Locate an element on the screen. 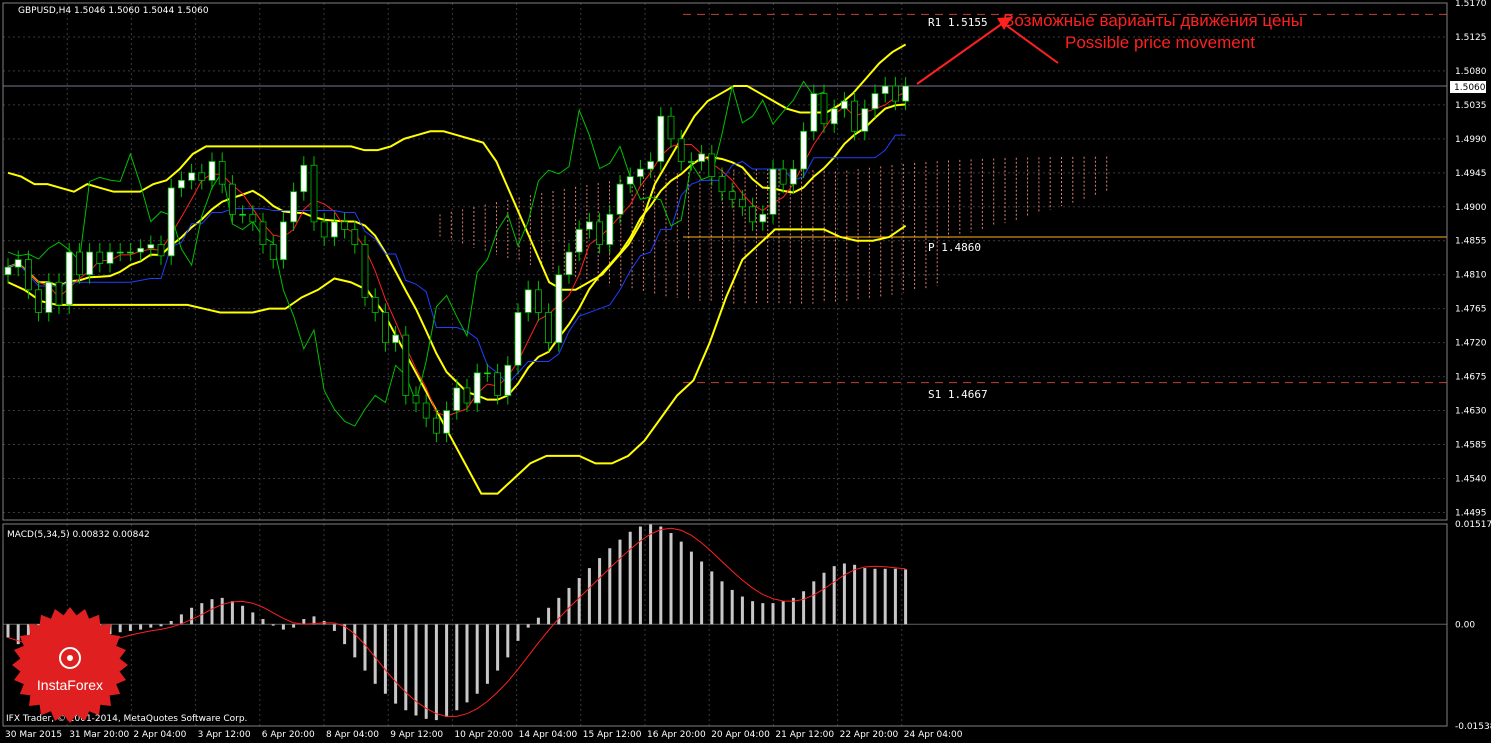  time-tick-label: 2 Apr 04:00 is located at coordinates (159, 735).